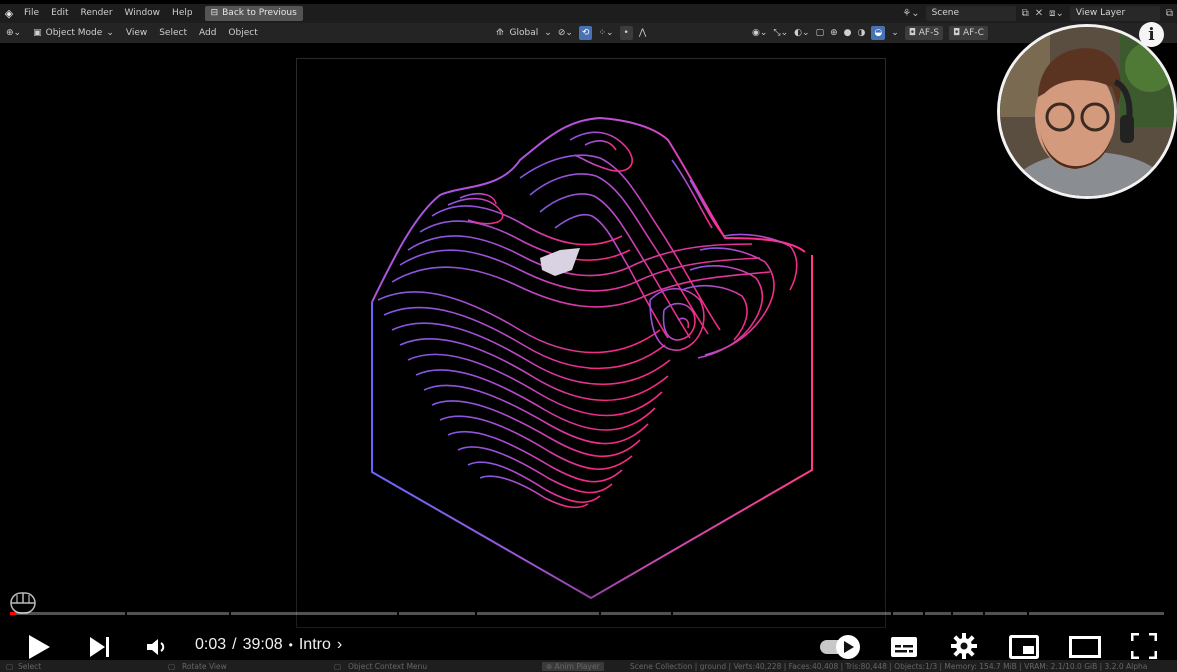 The width and height of the screenshot is (1177, 672). Describe the element at coordinates (1024, 647) in the screenshot. I see `miniplayer-icon` at that location.